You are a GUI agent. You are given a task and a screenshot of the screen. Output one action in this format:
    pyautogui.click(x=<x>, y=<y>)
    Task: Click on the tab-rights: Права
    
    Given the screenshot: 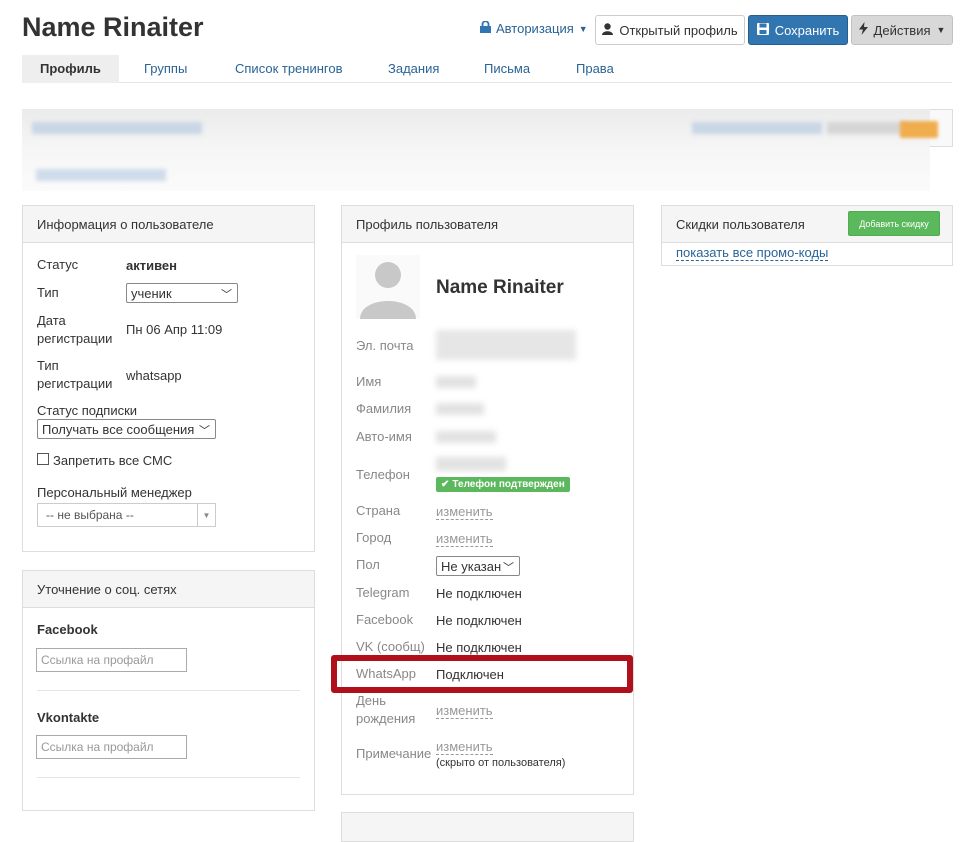 What is the action you would take?
    pyautogui.click(x=595, y=69)
    